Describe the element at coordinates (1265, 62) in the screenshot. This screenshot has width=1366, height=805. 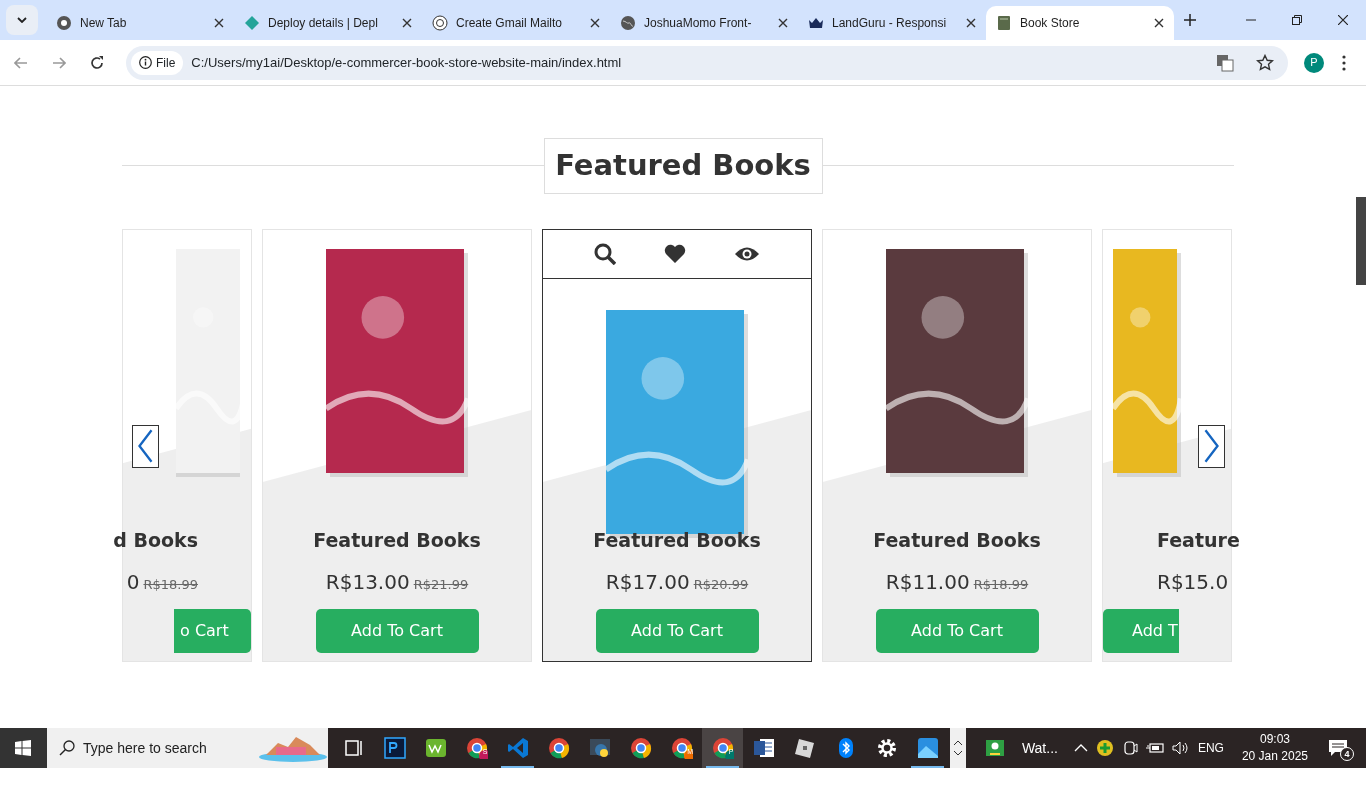
I see `star-icon` at that location.